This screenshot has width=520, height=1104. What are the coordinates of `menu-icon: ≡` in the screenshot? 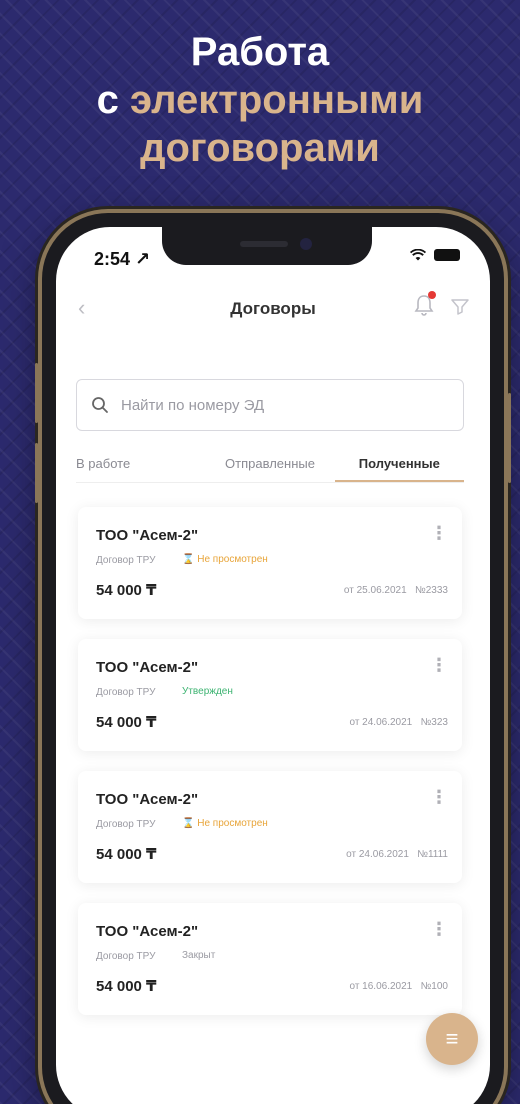 It's located at (452, 1038).